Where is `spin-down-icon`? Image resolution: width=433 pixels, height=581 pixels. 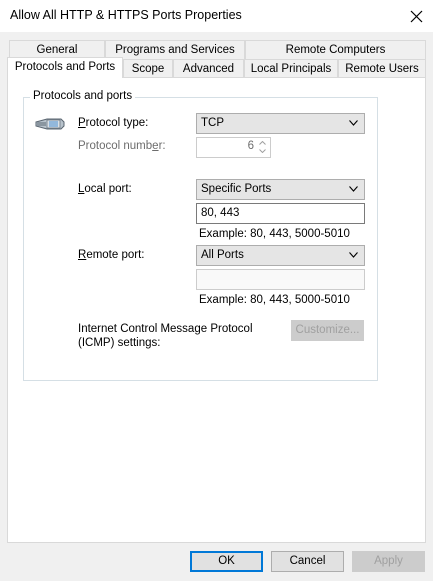
spin-down-icon is located at coordinates (262, 151).